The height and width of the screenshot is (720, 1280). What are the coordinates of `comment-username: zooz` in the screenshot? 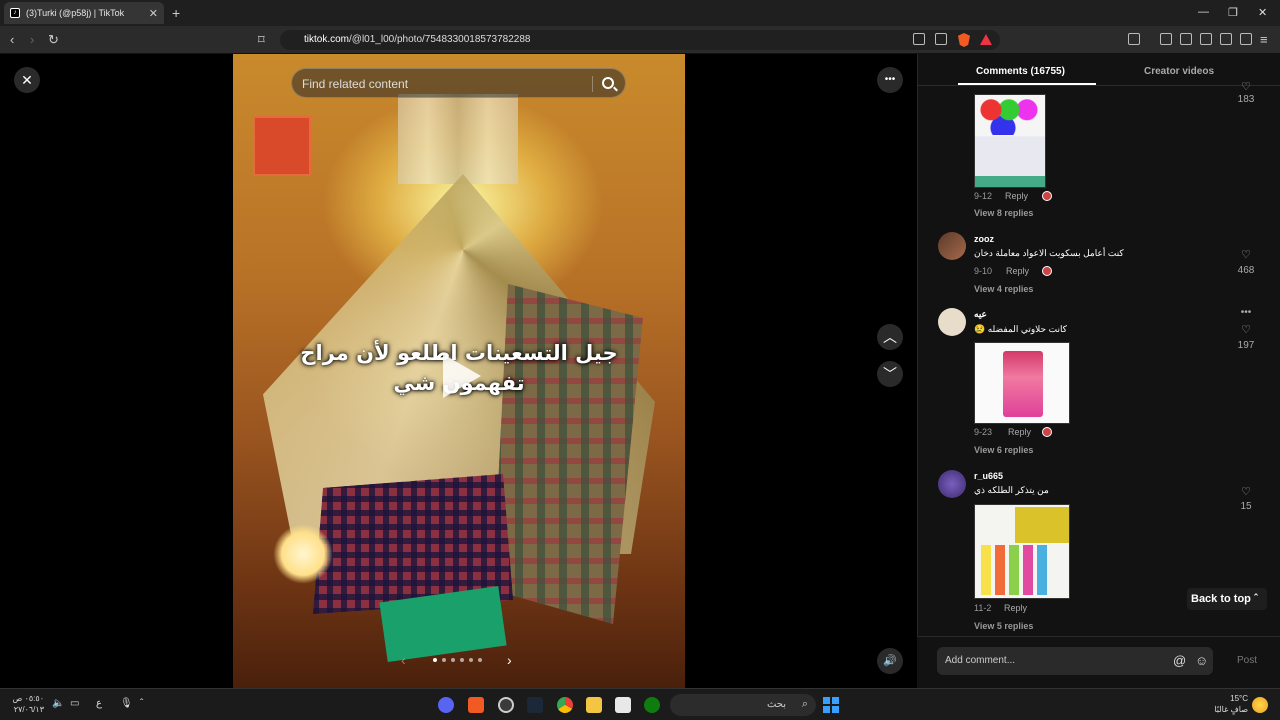 It's located at (984, 239).